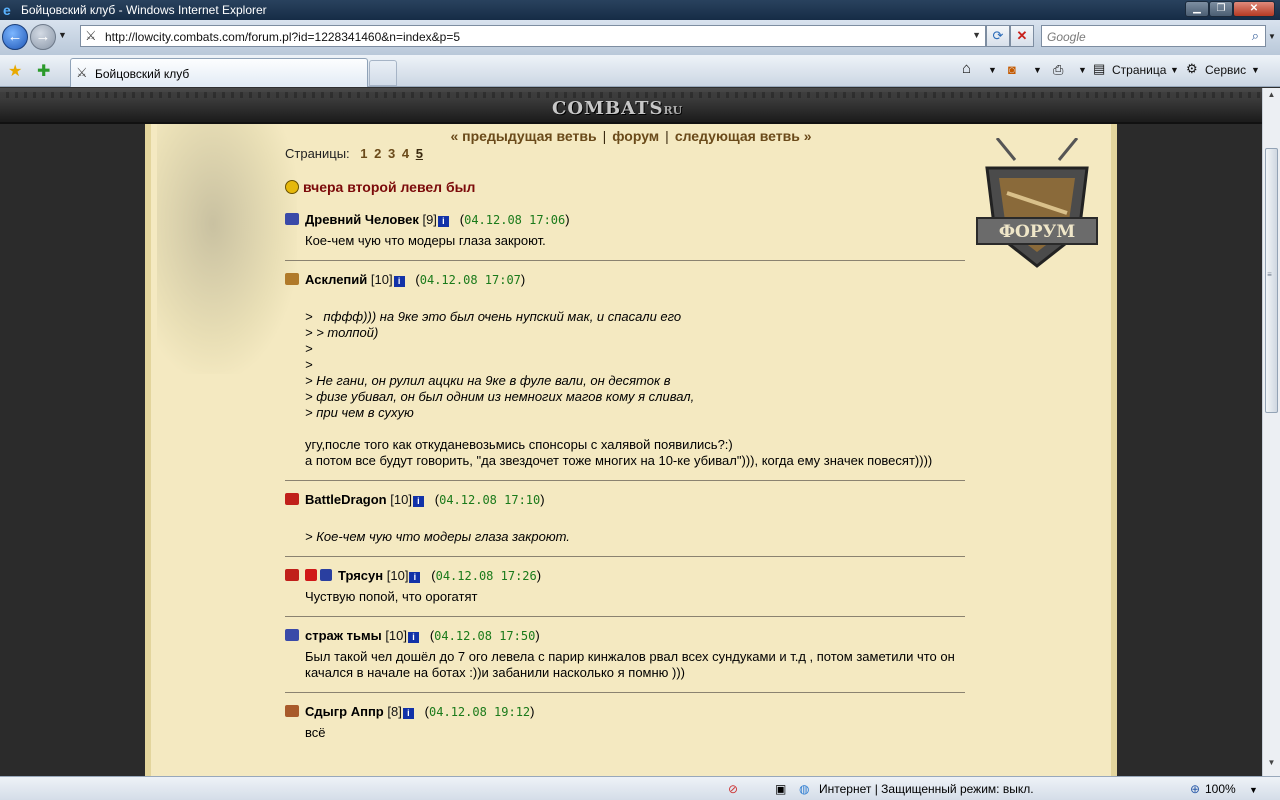 Image resolution: width=1280 pixels, height=800 pixels. Describe the element at coordinates (425, 240) in the screenshot. I see `post-body: Кое-чем чую что модеры глаза закроют.` at that location.